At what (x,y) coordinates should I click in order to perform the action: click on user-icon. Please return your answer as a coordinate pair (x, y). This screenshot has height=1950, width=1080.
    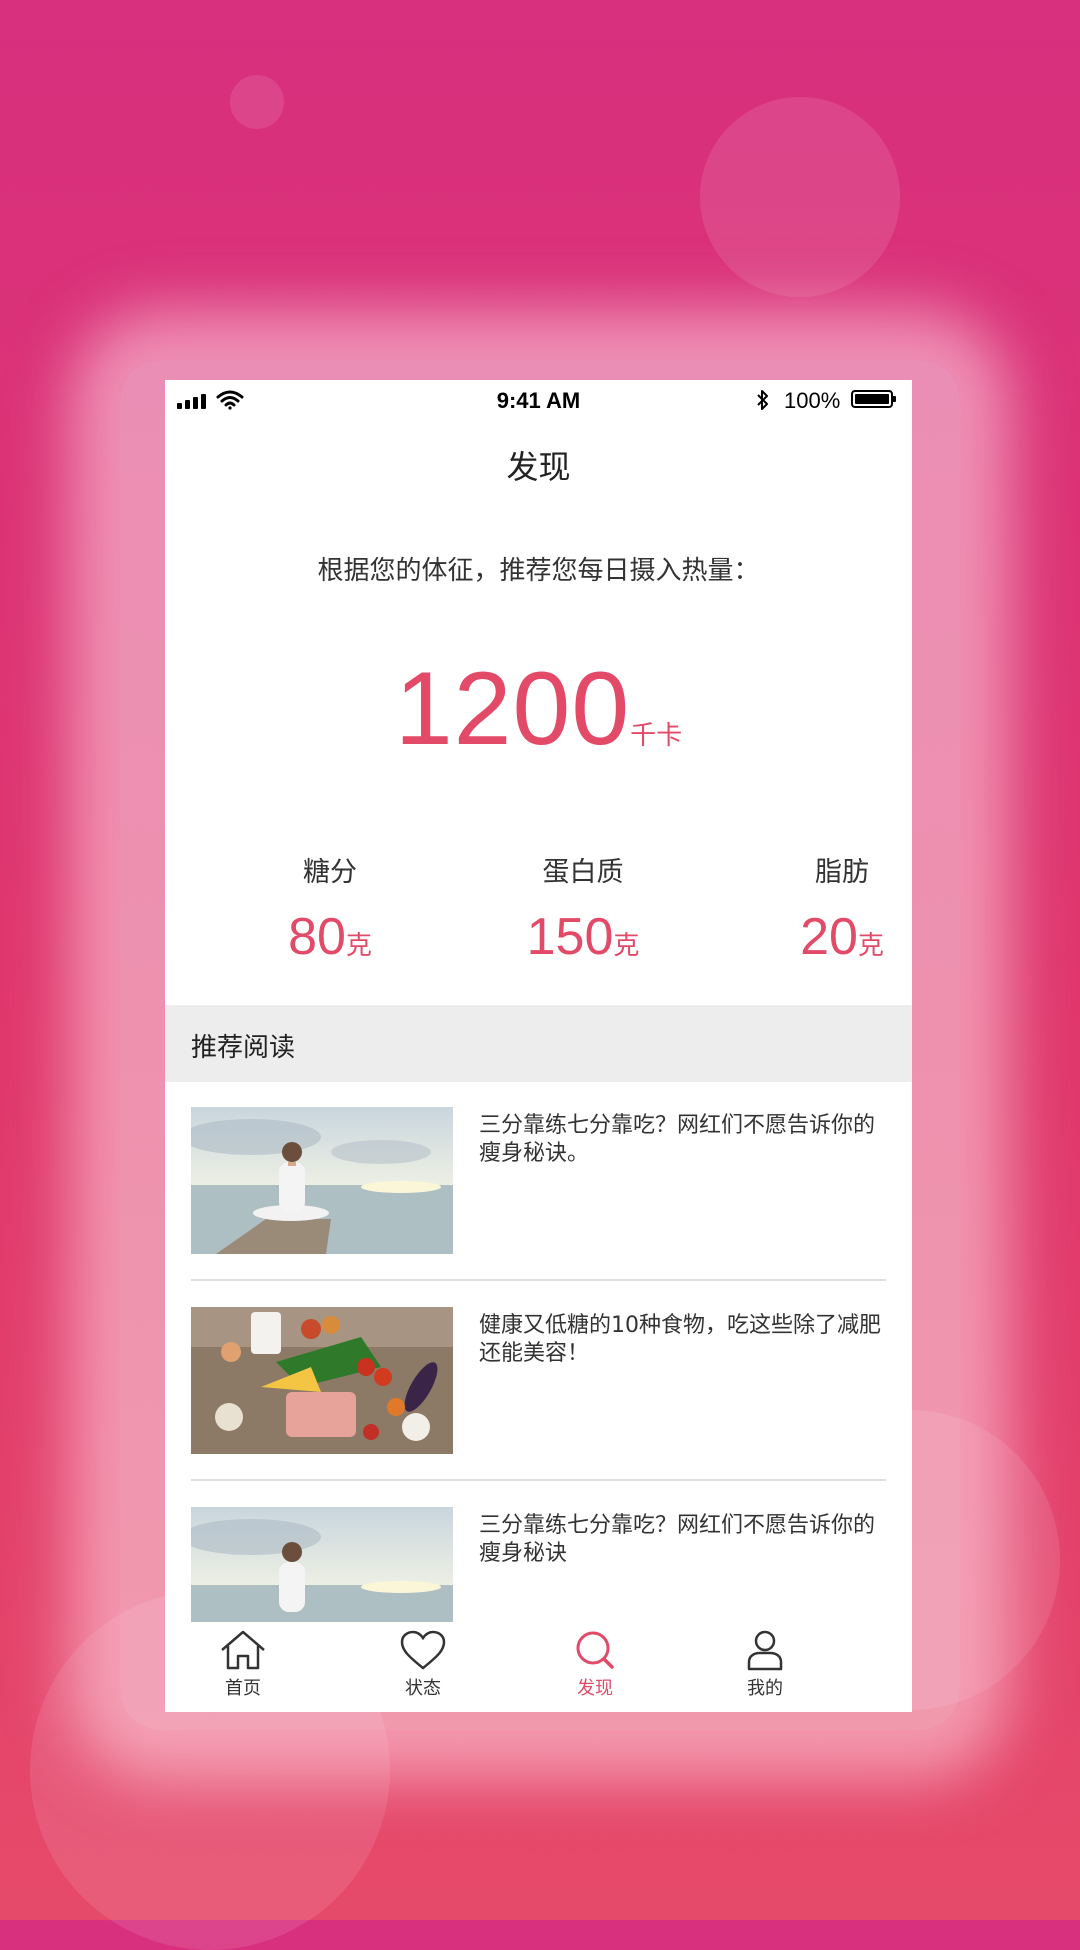
    Looking at the image, I should click on (765, 1650).